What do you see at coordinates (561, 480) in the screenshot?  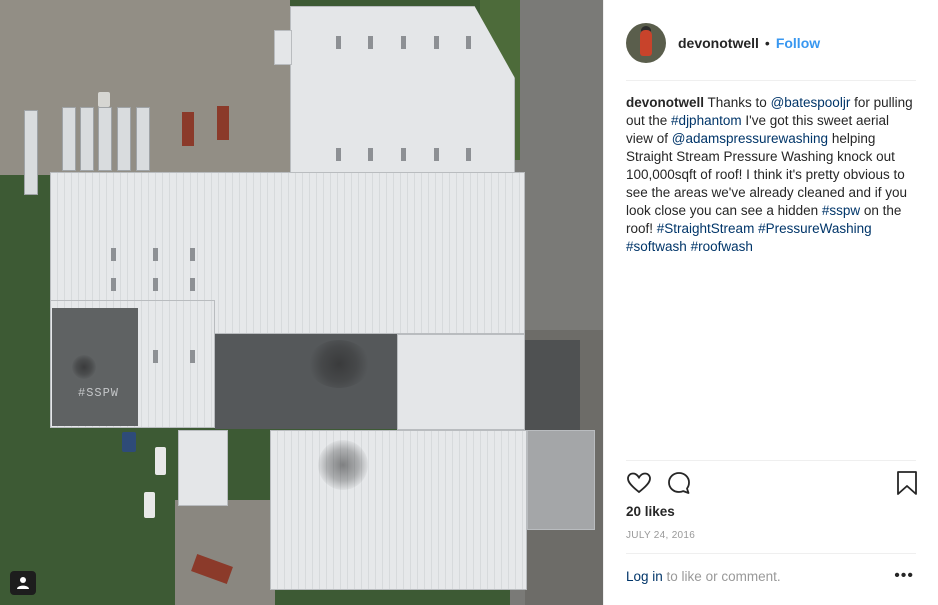 I see `roof-lower-right` at bounding box center [561, 480].